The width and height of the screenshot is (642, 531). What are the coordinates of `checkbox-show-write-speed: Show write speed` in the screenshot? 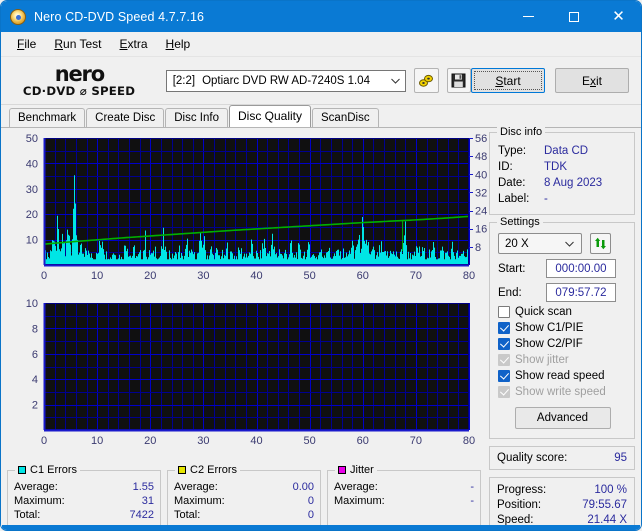 It's located at (562, 392).